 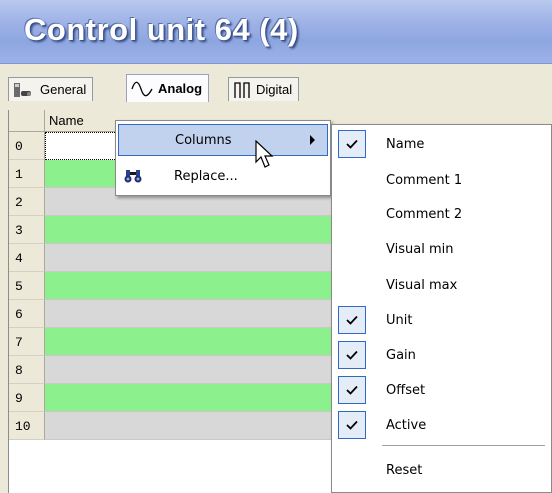 I want to click on tab-label: General, so click(x=63, y=89).